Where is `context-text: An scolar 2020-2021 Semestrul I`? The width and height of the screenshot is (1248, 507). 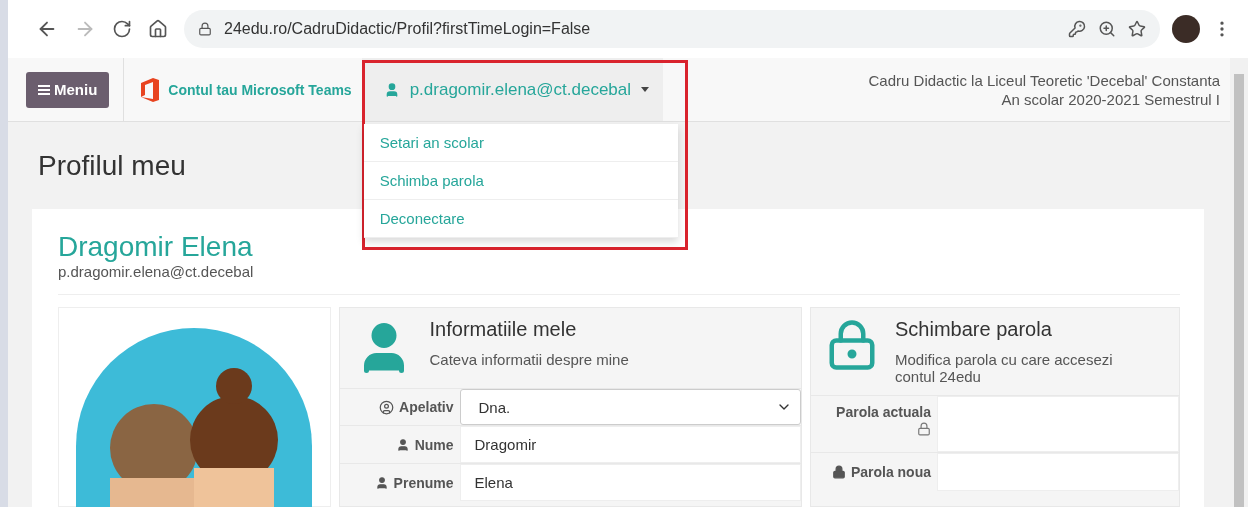
context-text: An scolar 2020-2021 Semestrul I is located at coordinates (1110, 99).